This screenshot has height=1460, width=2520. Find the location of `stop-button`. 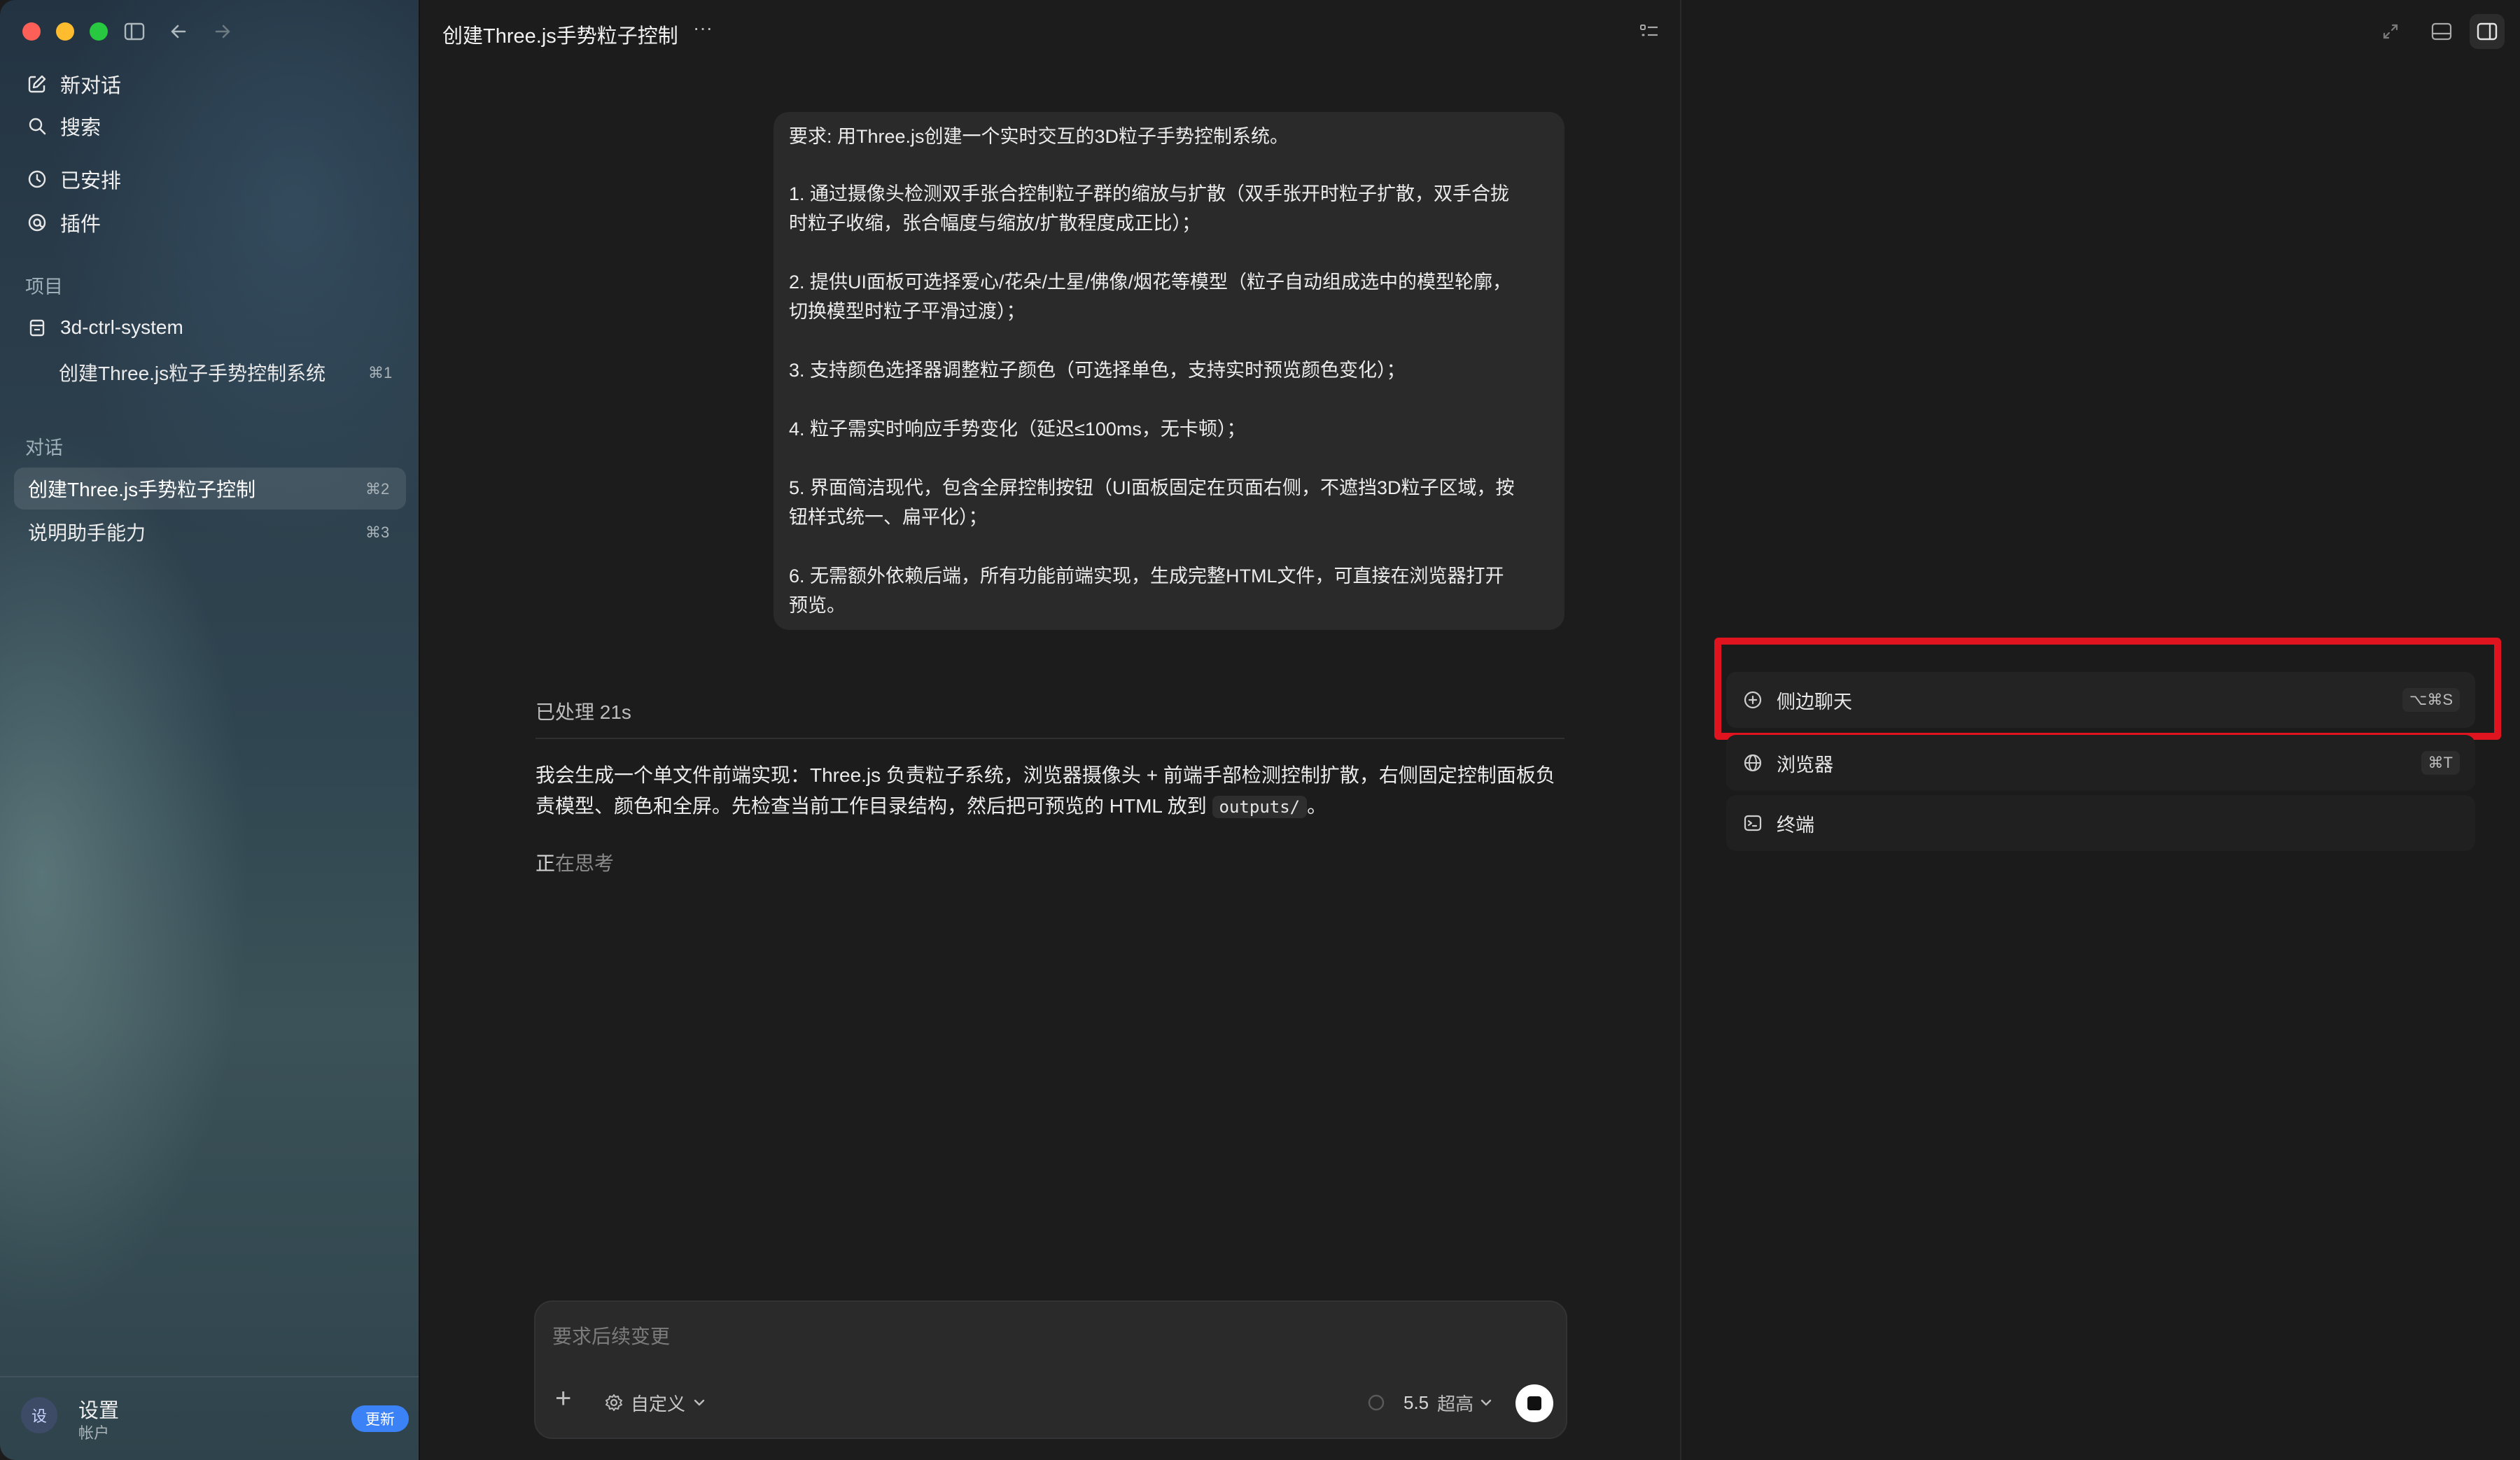

stop-button is located at coordinates (1534, 1403).